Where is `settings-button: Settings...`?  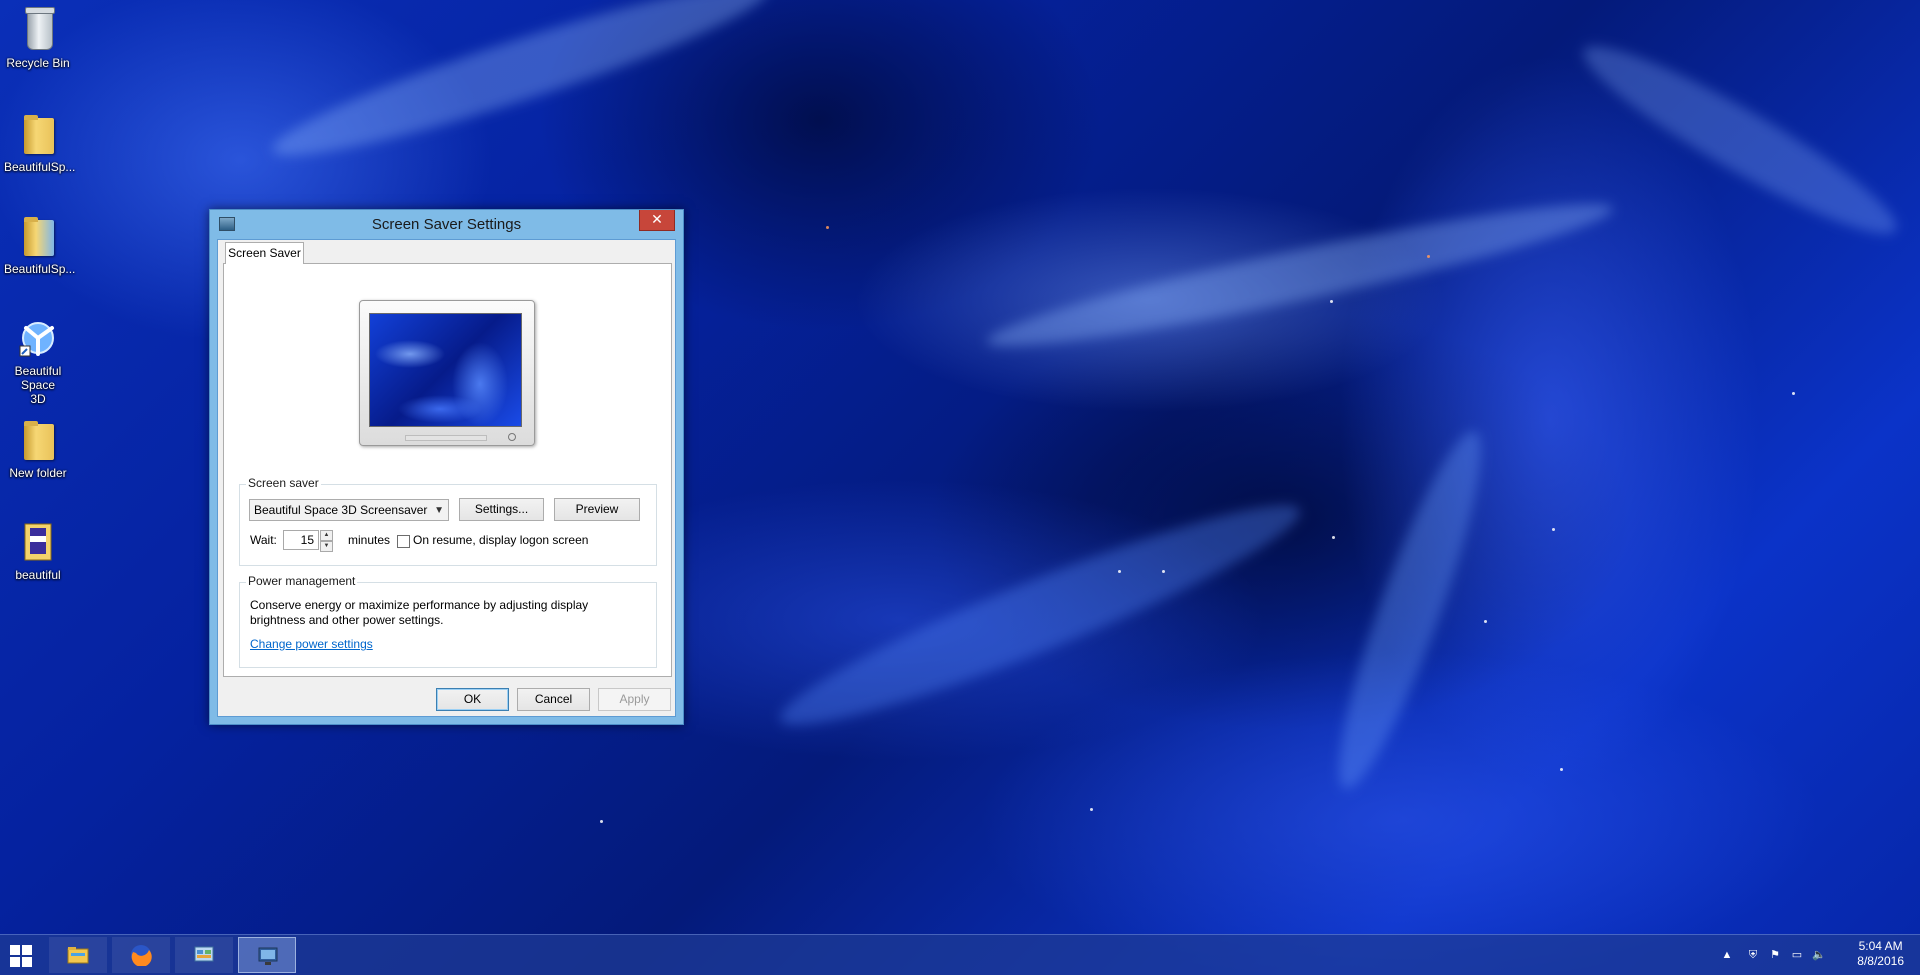
settings-button: Settings... is located at coordinates (501, 509).